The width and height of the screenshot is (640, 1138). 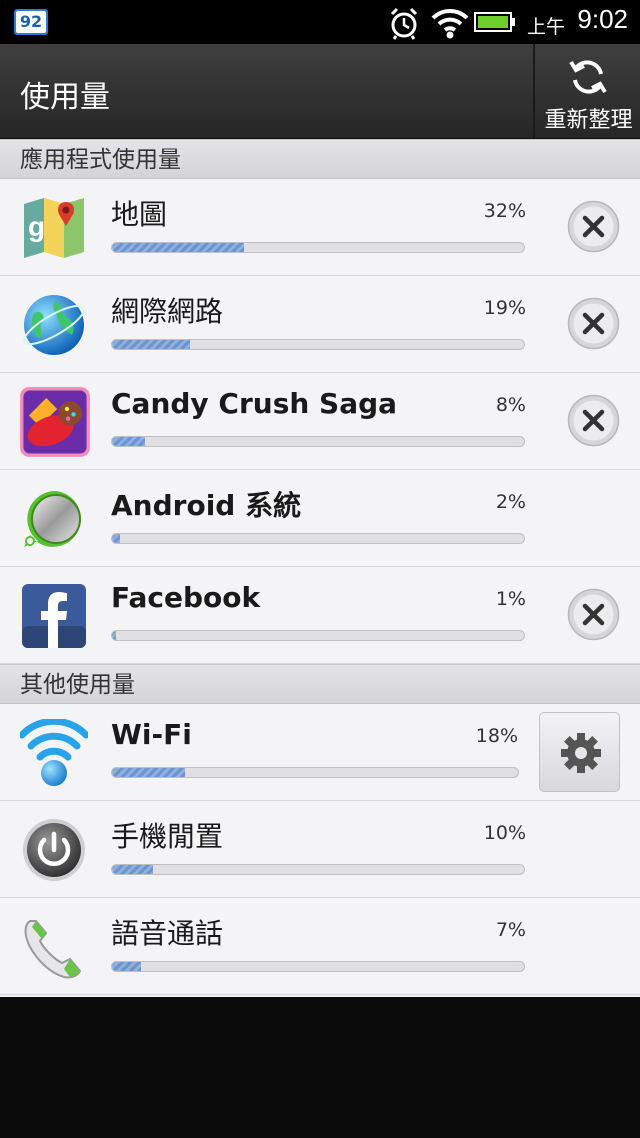 What do you see at coordinates (404, 23) in the screenshot?
I see `alarm-clock-icon` at bounding box center [404, 23].